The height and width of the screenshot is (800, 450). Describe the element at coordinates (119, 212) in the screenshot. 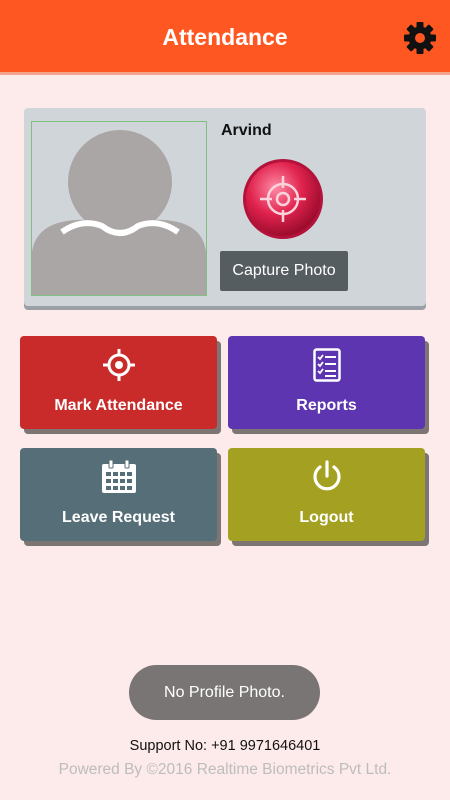

I see `person-silhouette-icon` at that location.